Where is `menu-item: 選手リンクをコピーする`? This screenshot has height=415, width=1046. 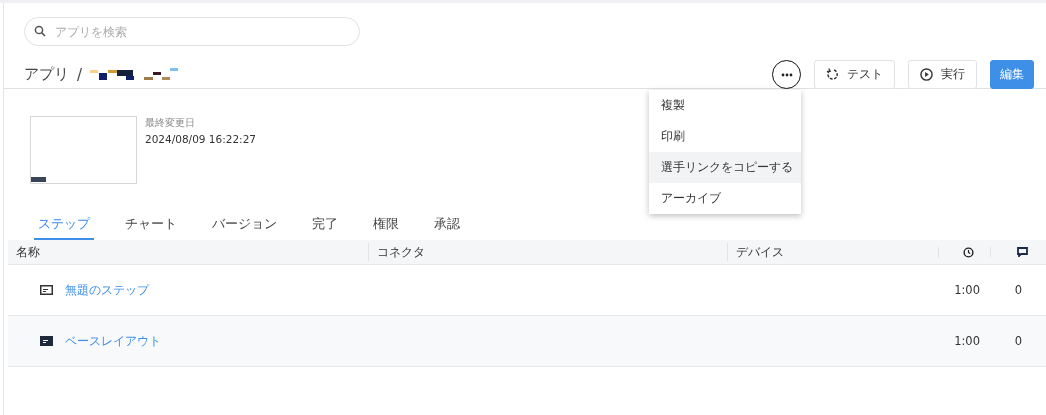 menu-item: 選手リンクをコピーする is located at coordinates (725, 167).